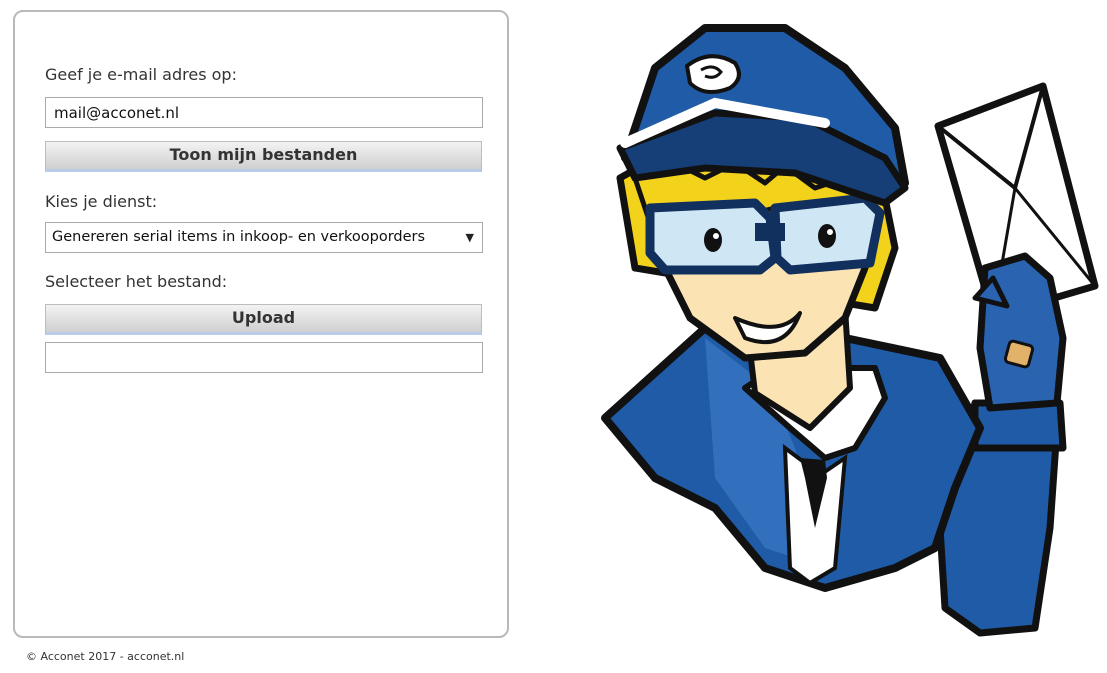  What do you see at coordinates (264, 112) in the screenshot?
I see `email-input` at bounding box center [264, 112].